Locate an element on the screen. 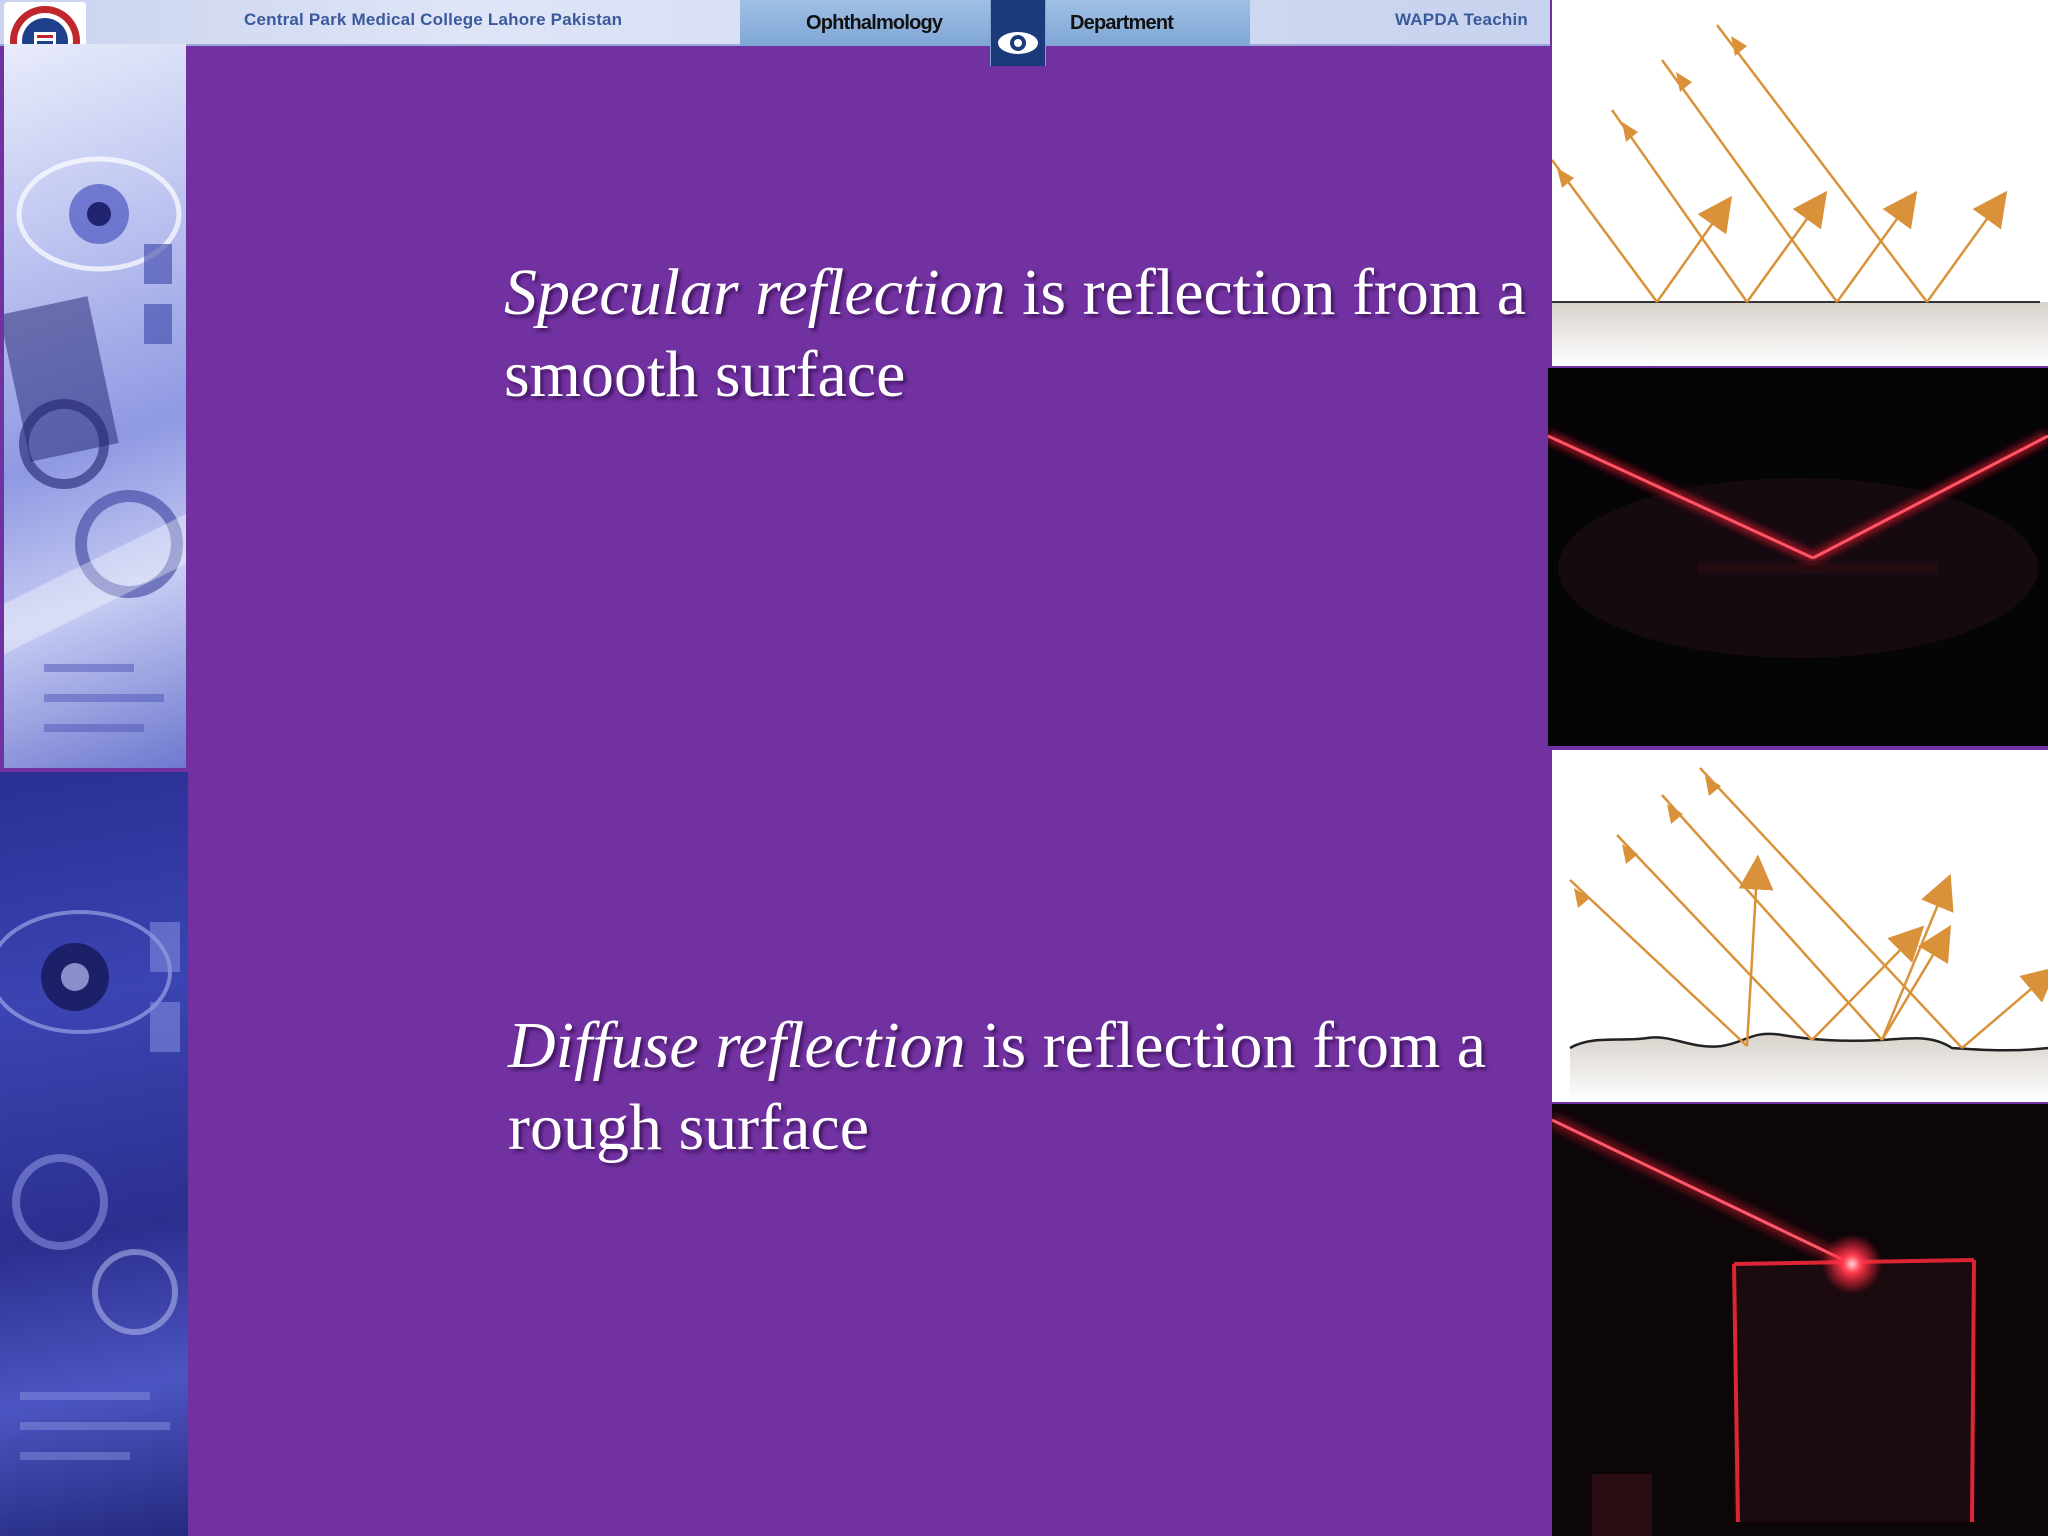  diffuse-reflection-diagram is located at coordinates (1800, 926).